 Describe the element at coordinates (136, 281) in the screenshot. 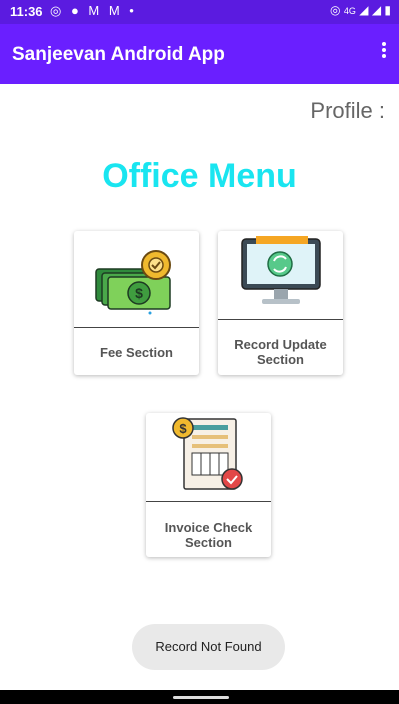

I see `money-gear-icon: $` at that location.